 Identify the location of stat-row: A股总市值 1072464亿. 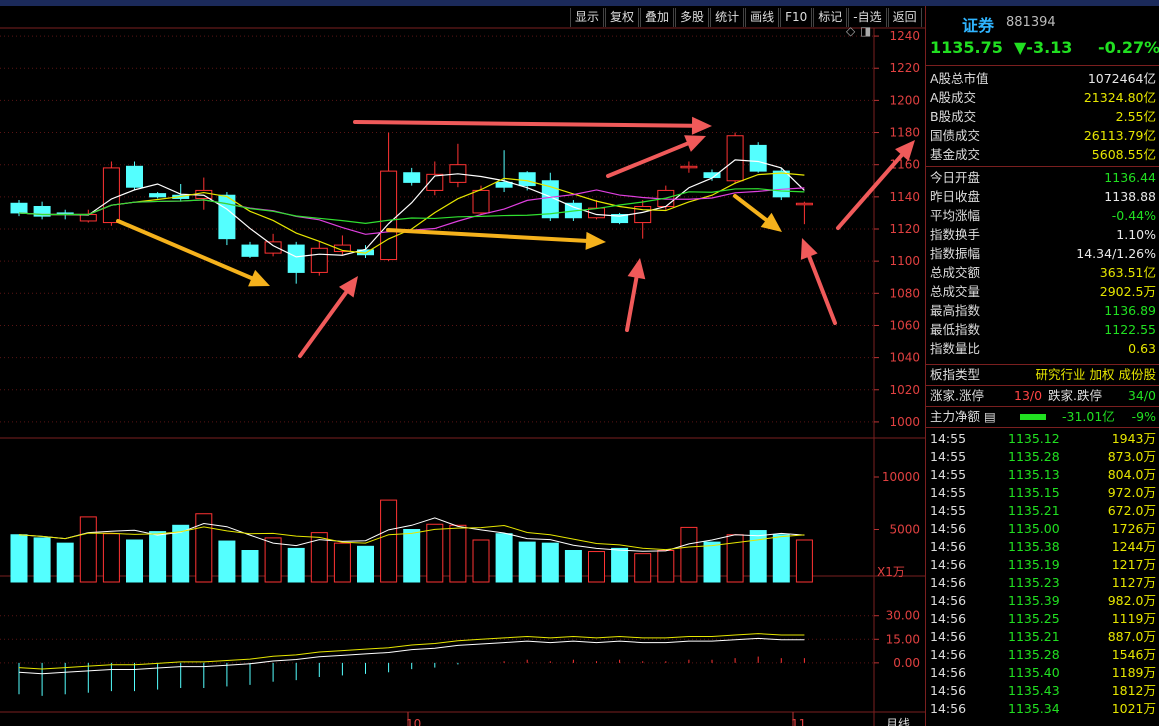
(1043, 79).